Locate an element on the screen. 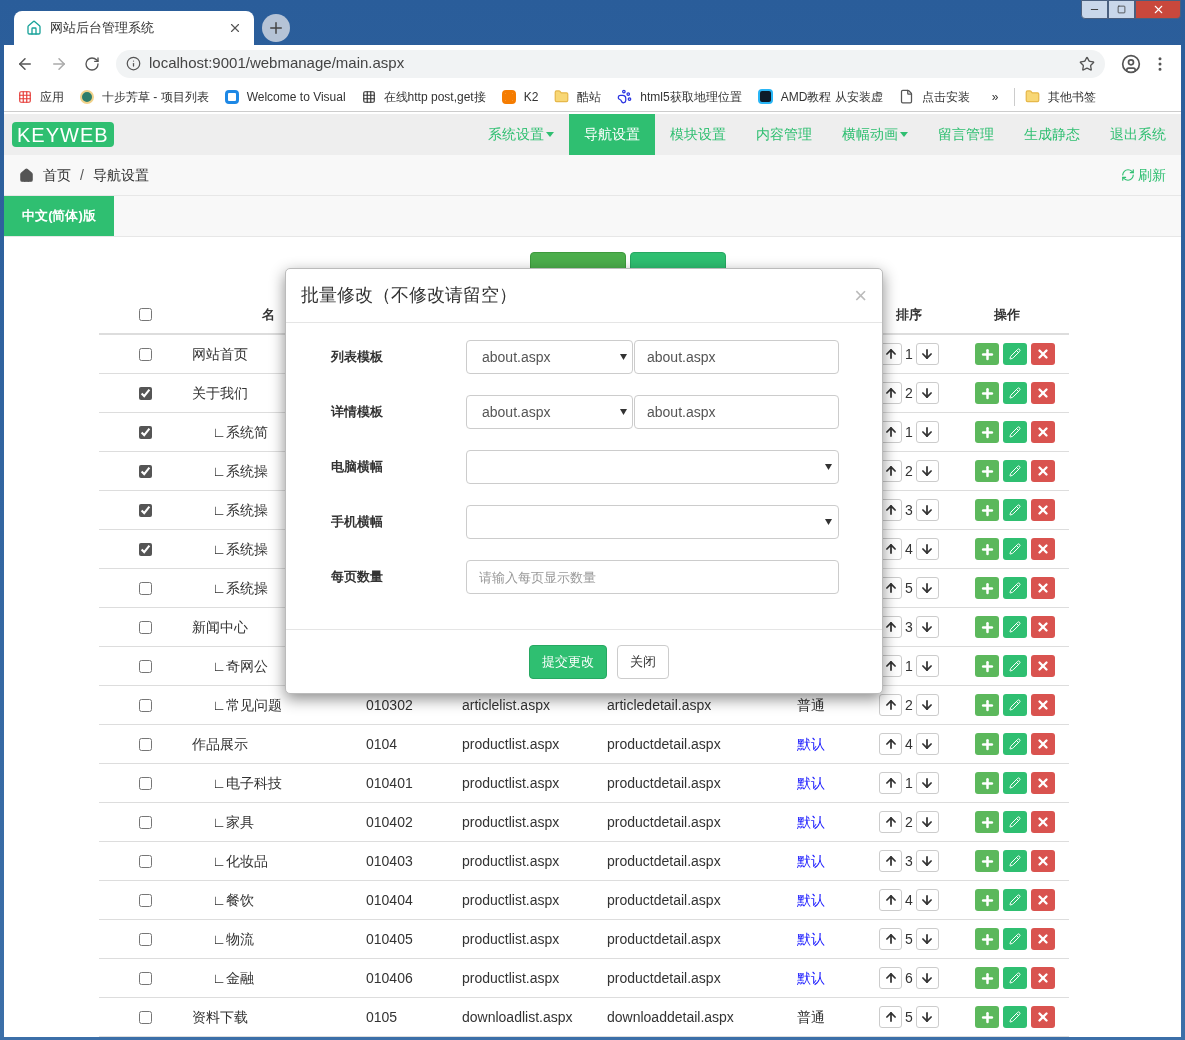 The image size is (1185, 1040). bookmark: 酷站 is located at coordinates (578, 96).